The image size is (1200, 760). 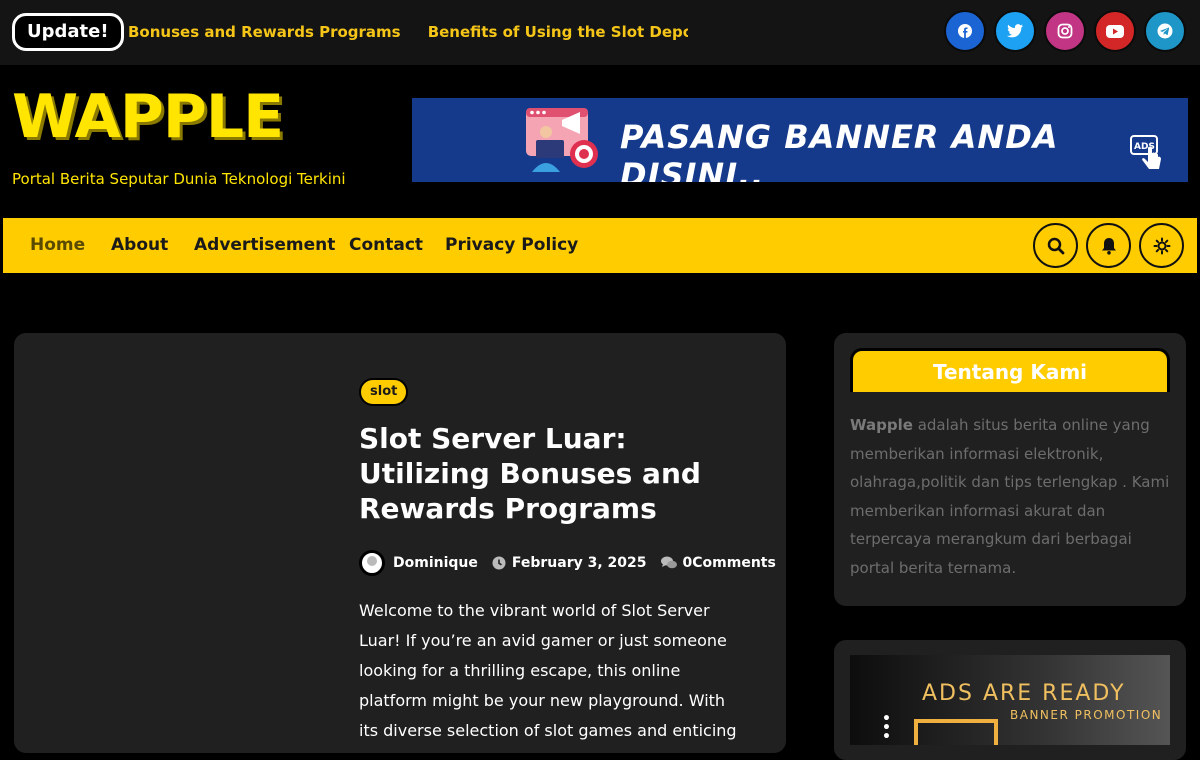 I want to click on banner-illustration, so click(x=562, y=140).